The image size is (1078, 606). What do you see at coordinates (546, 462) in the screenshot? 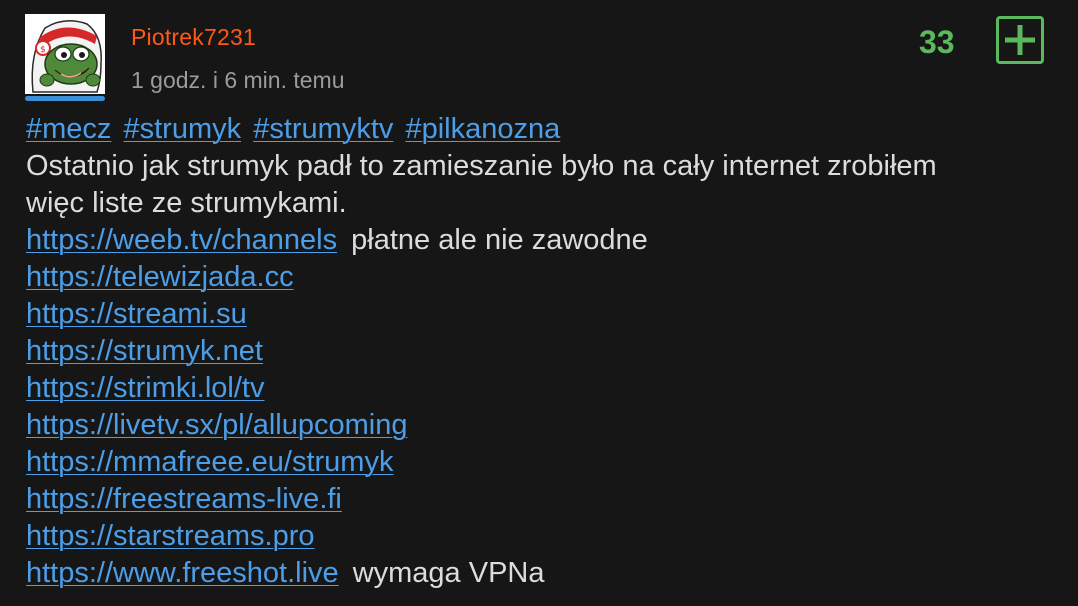
I see `link-row: https://mmafreee.eu/strumyk` at bounding box center [546, 462].